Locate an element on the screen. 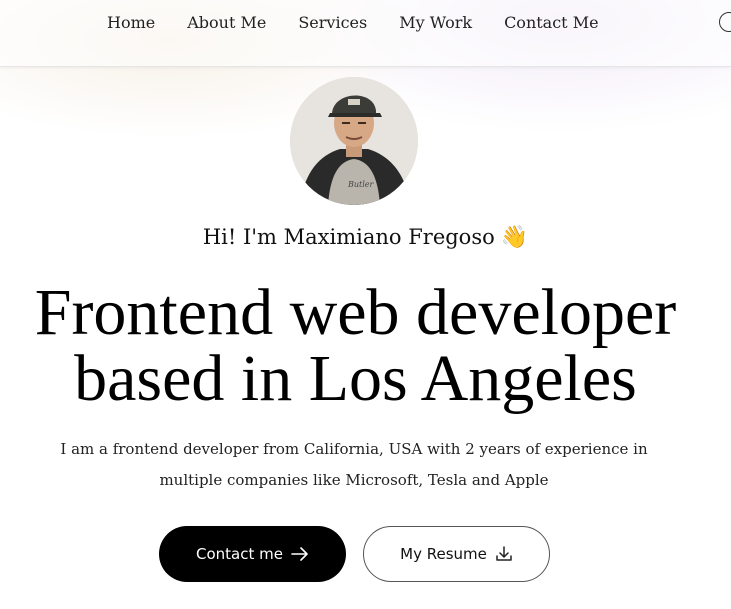 This screenshot has height=609, width=731. shirt-text: Butler is located at coordinates (361, 184).